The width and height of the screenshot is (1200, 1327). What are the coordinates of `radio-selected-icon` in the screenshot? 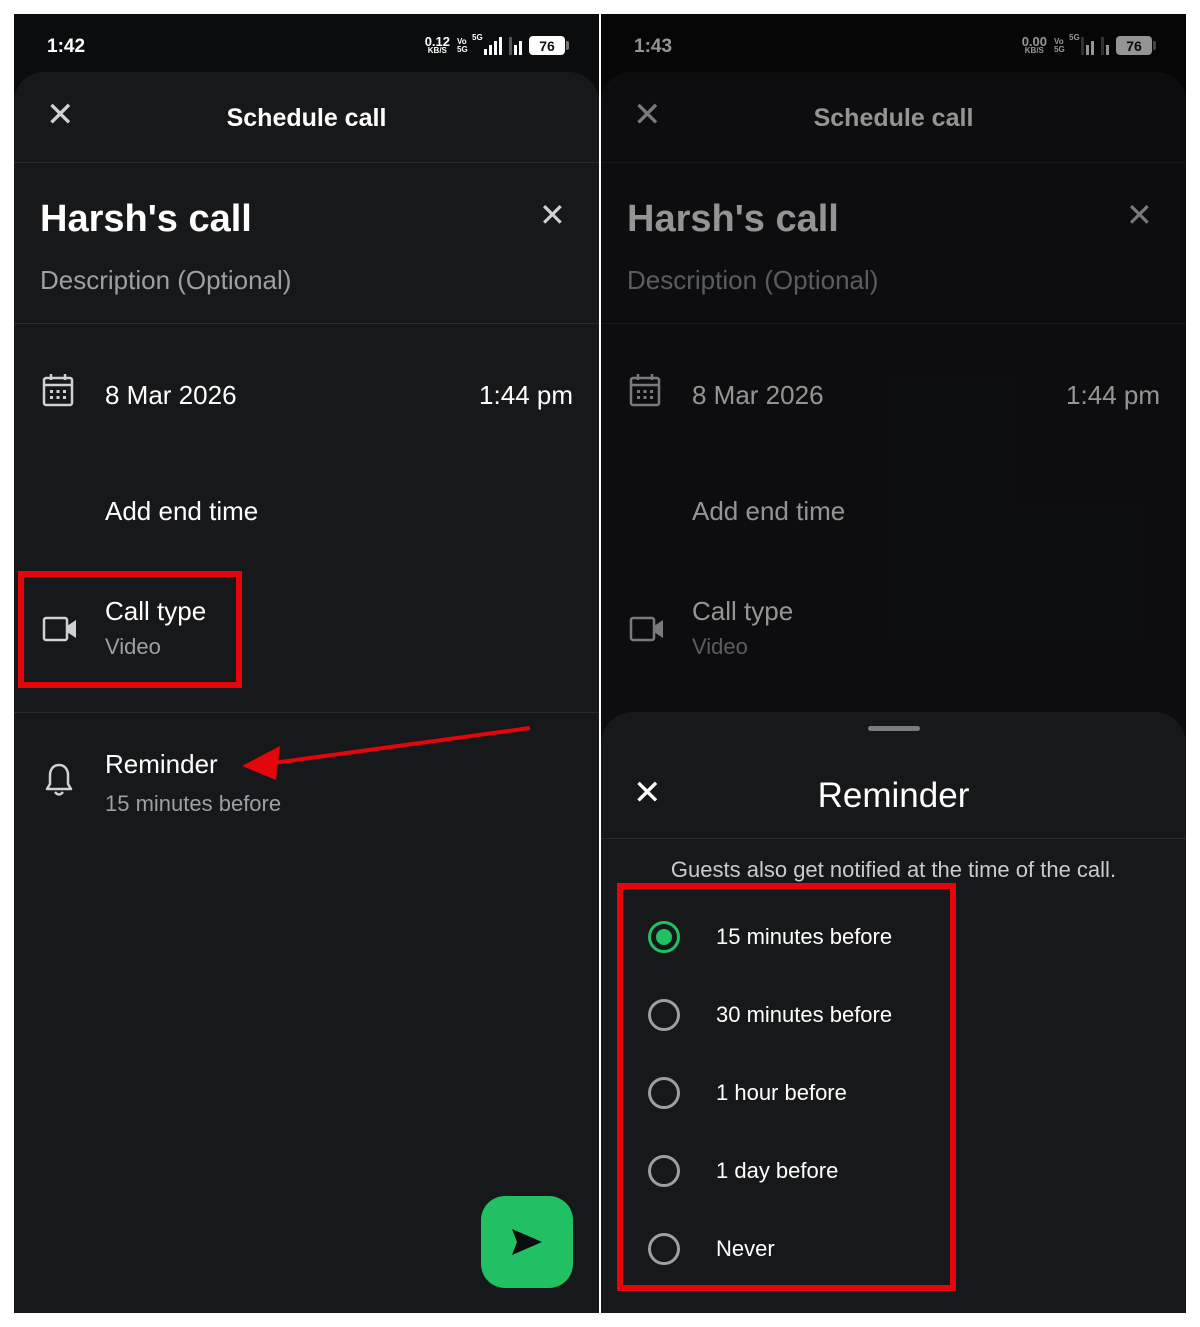 It's located at (664, 937).